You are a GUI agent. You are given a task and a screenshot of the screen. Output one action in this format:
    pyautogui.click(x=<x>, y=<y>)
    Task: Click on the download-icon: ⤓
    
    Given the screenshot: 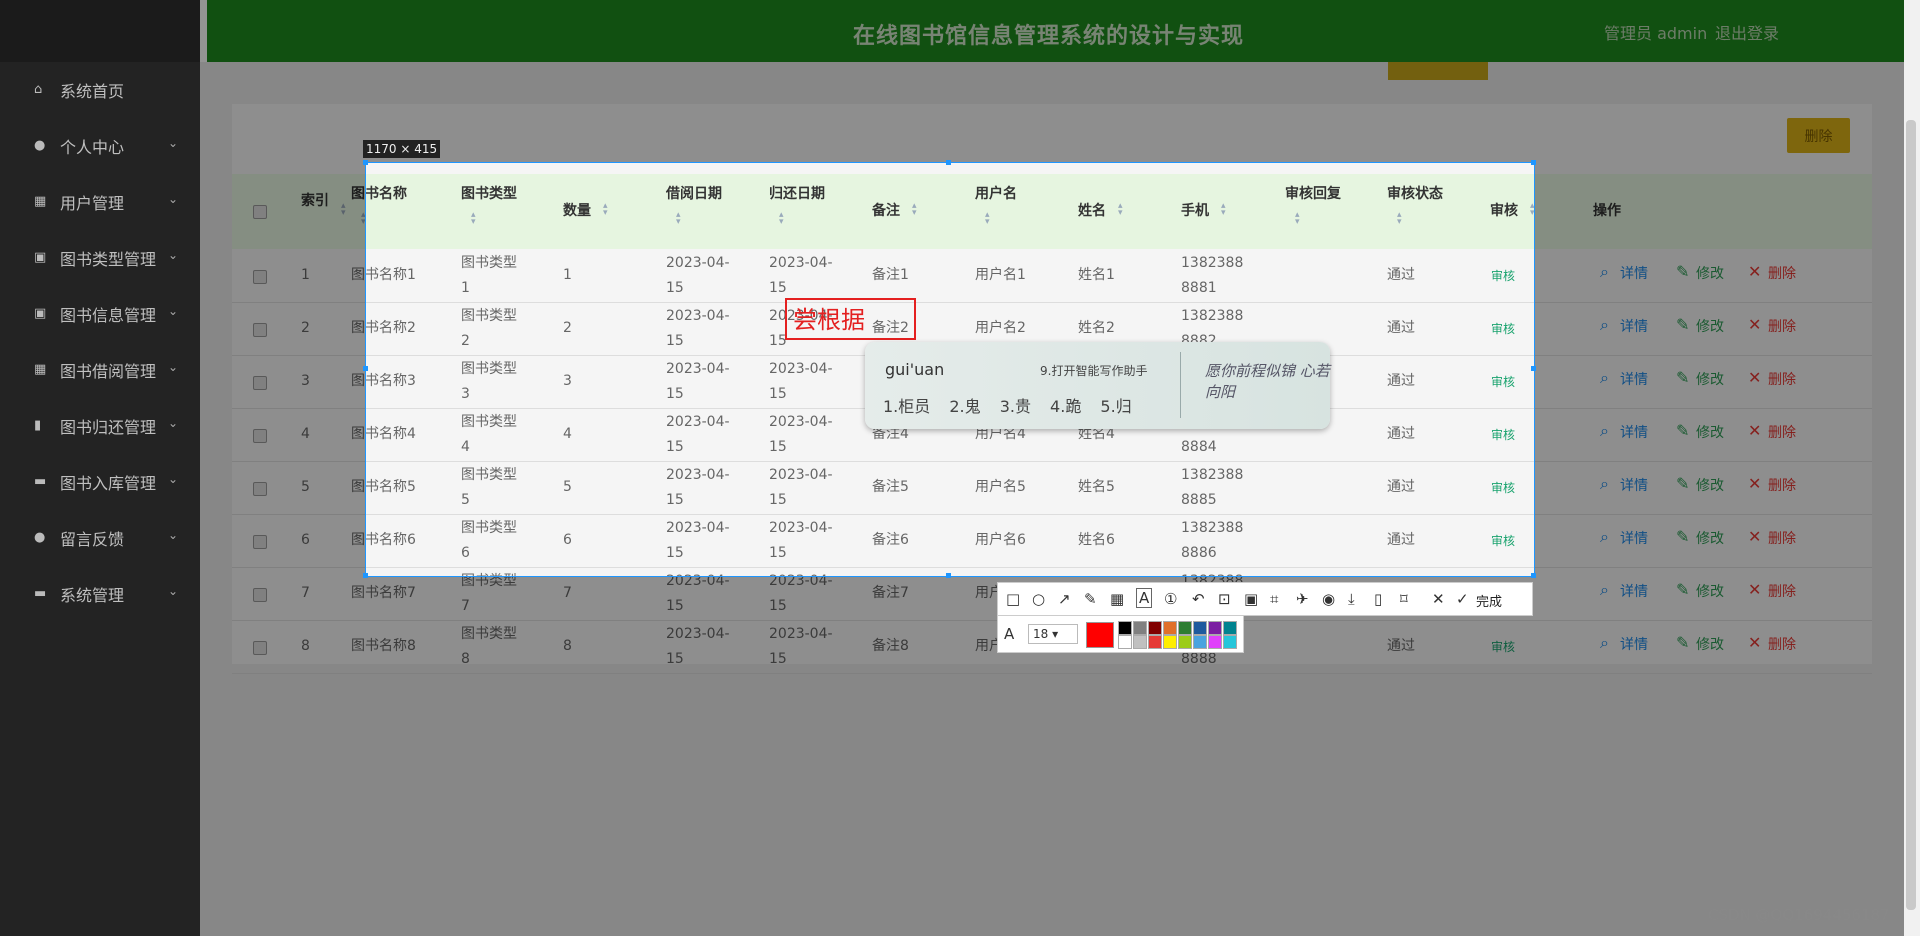 What is the action you would take?
    pyautogui.click(x=1351, y=599)
    